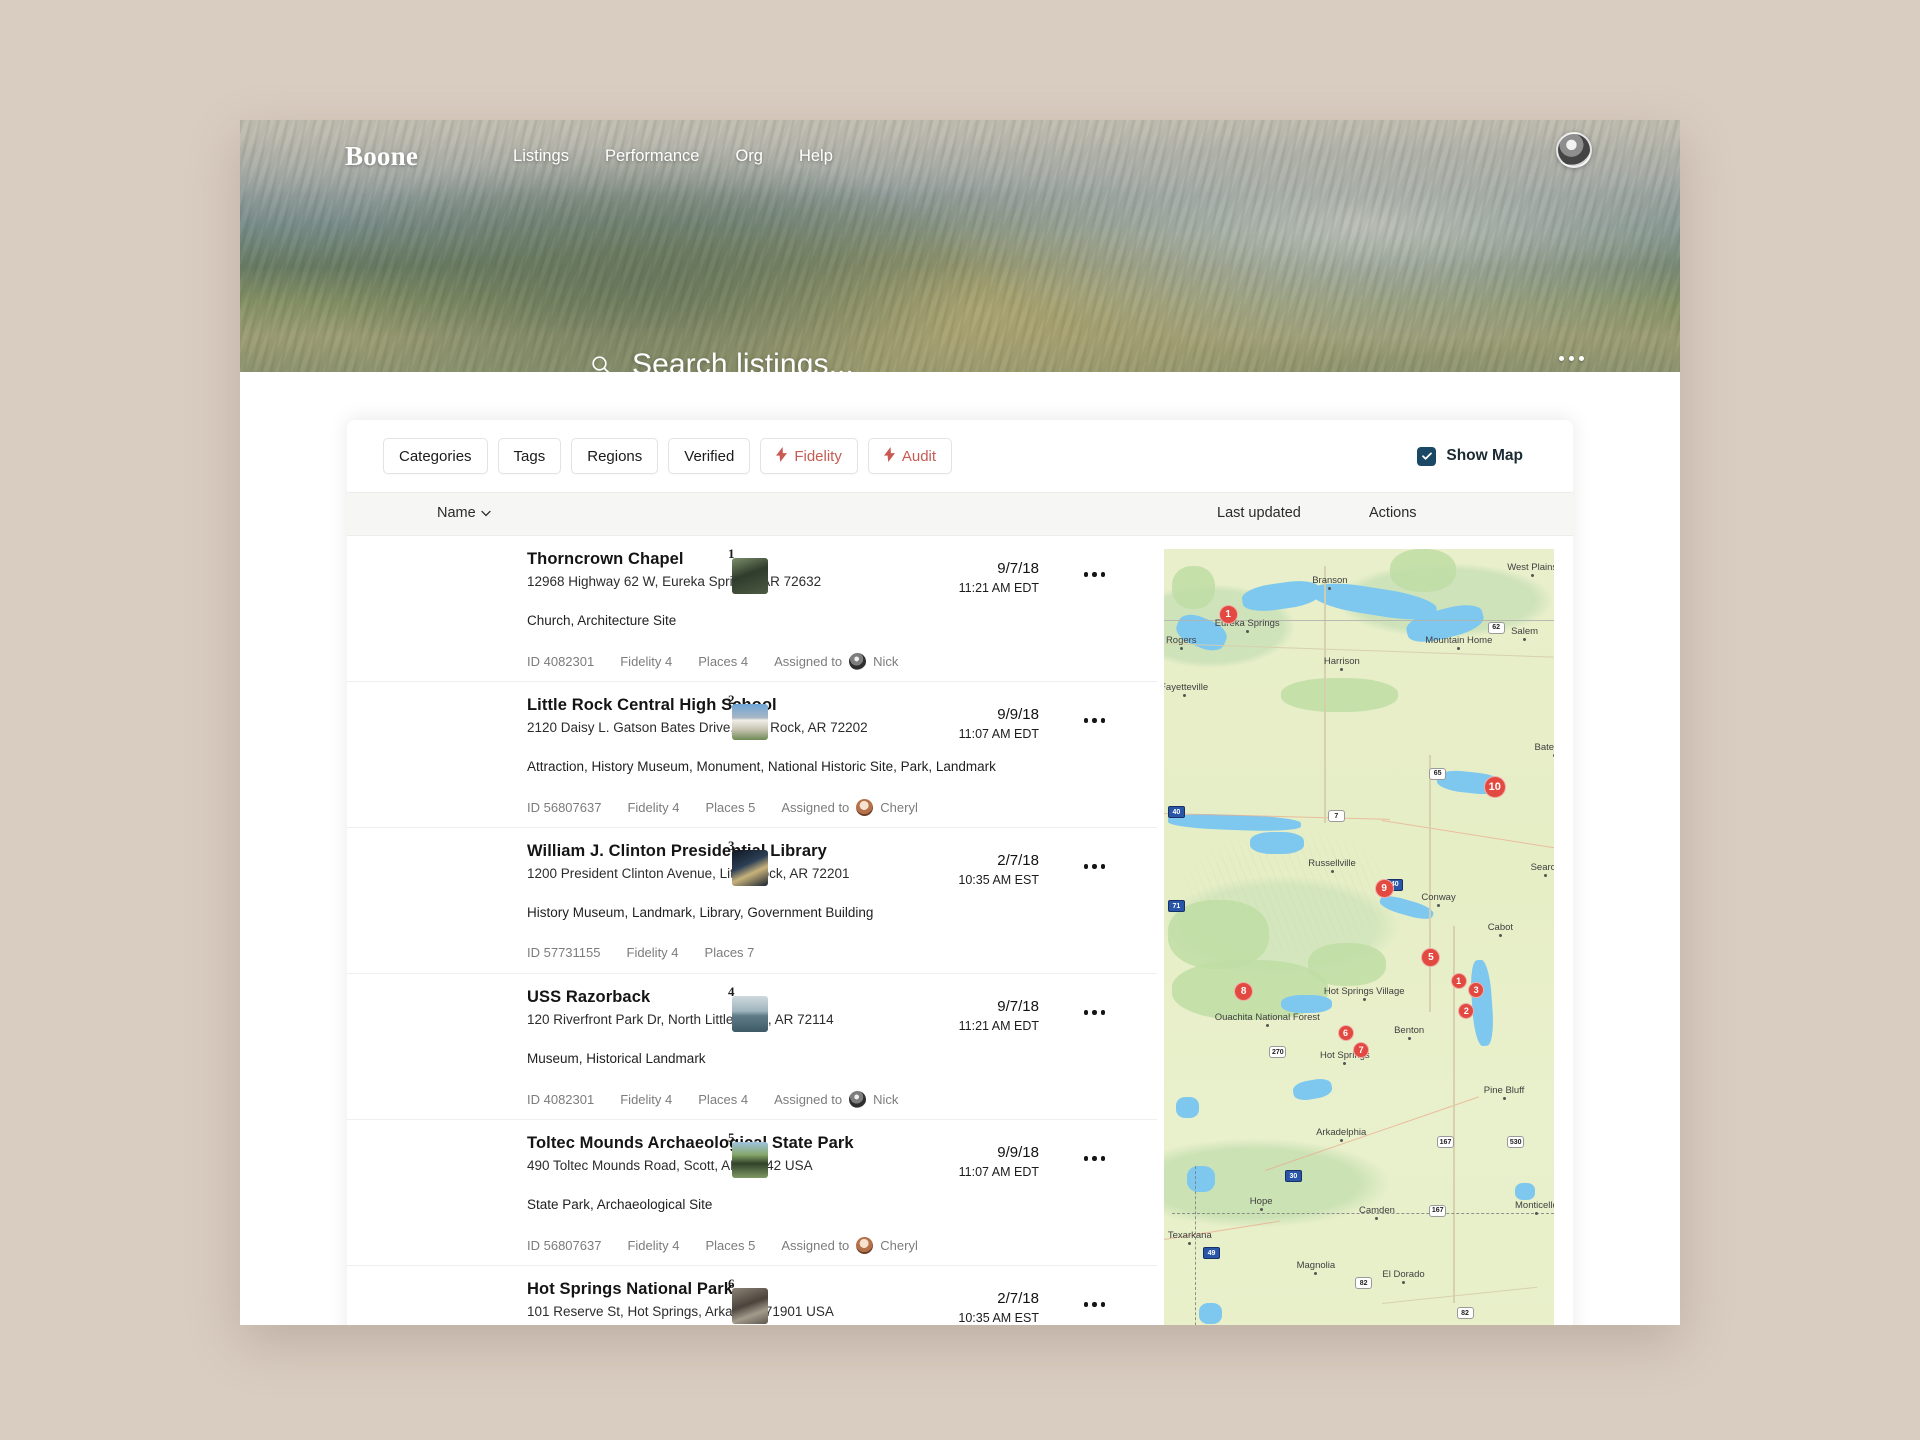  Describe the element at coordinates (1476, 989) in the screenshot. I see `map-pin: 3` at that location.